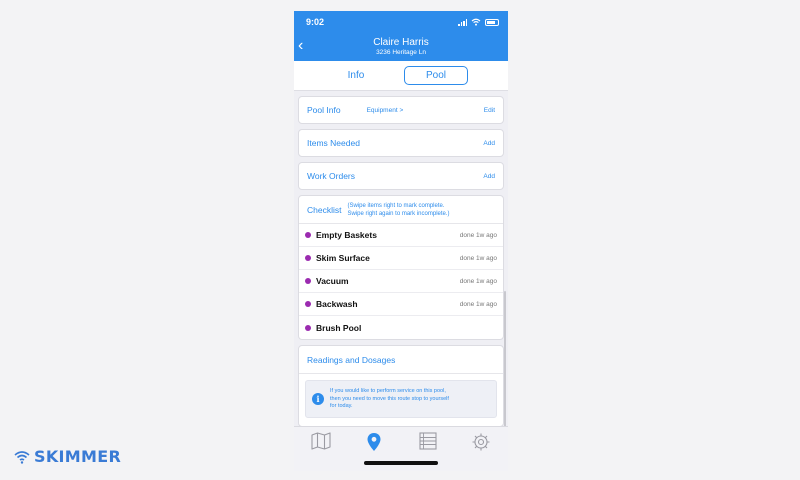 The image size is (800, 480). I want to click on battery-icon, so click(492, 22).